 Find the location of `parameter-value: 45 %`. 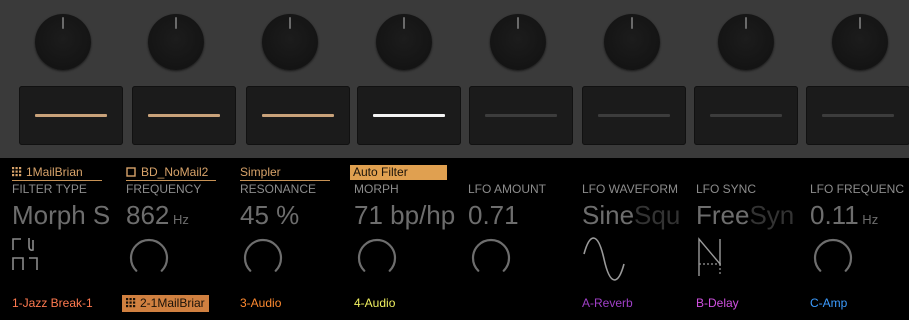

parameter-value: 45 % is located at coordinates (292, 215).